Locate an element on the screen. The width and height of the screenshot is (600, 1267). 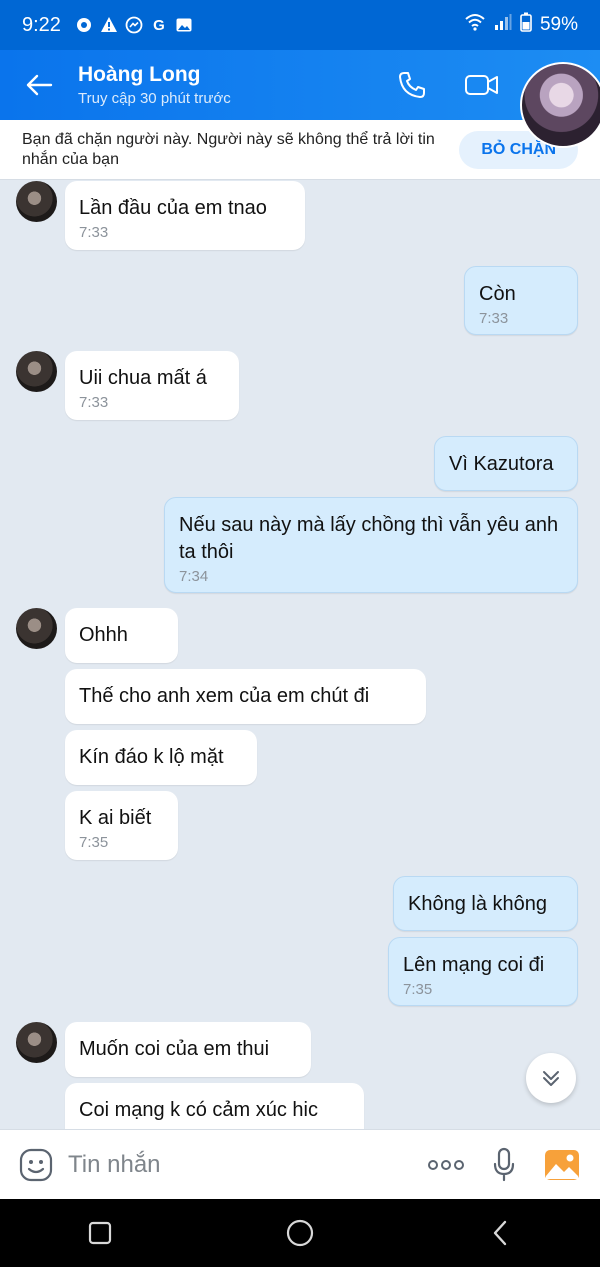
message-text: K ai biết is located at coordinates (115, 818).